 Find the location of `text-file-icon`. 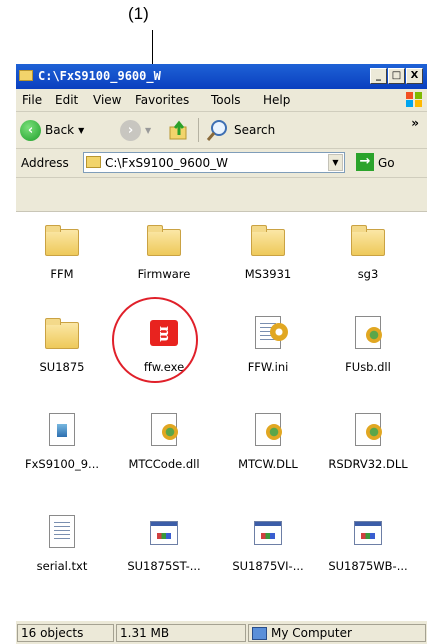

text-file-icon is located at coordinates (62, 531).